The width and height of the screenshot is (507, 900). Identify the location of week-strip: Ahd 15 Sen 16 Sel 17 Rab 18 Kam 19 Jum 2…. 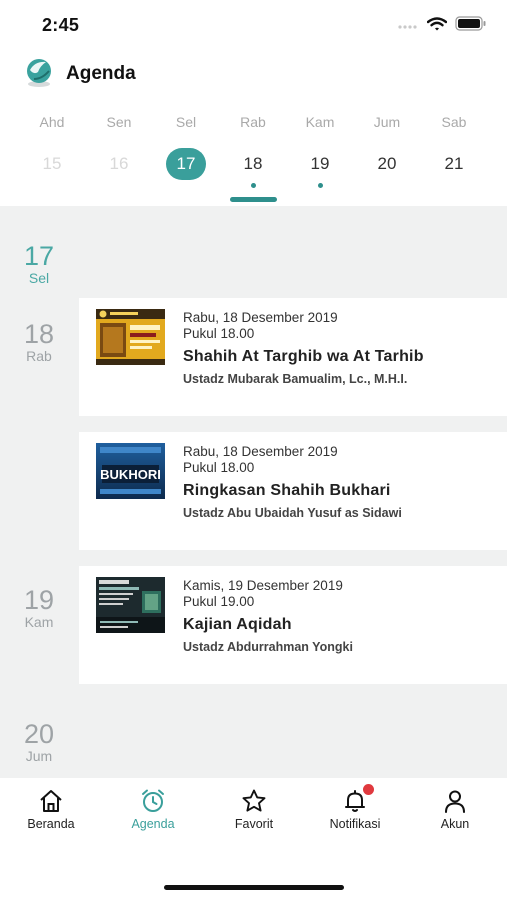
(253, 159).